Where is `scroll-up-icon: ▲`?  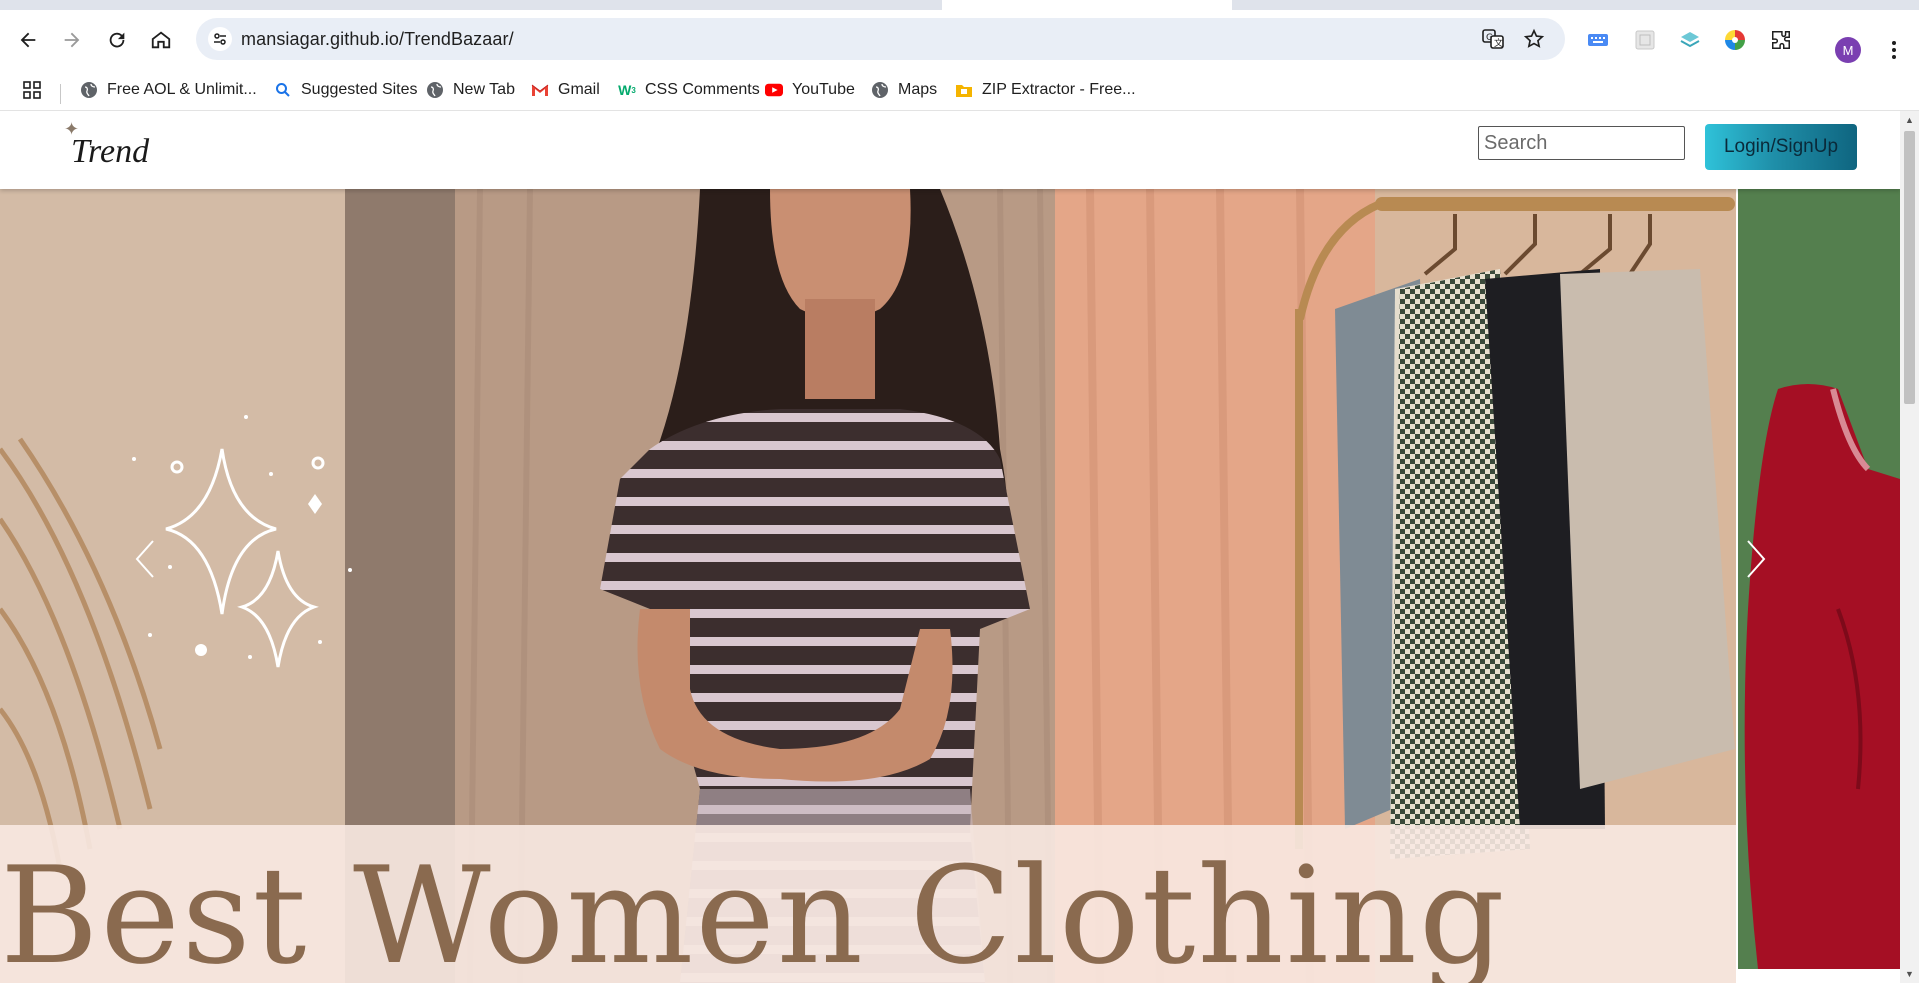
scroll-up-icon: ▲ is located at coordinates (1909, 120).